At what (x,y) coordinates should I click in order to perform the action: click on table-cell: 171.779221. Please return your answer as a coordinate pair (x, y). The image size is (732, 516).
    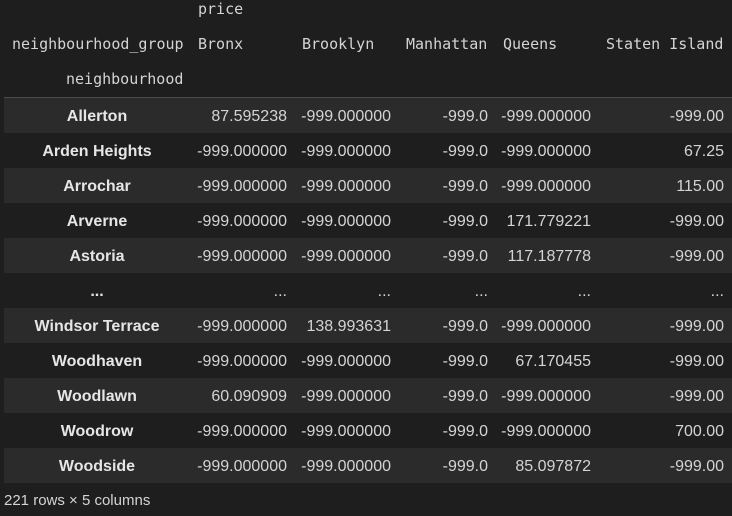
    Looking at the image, I should click on (548, 221).